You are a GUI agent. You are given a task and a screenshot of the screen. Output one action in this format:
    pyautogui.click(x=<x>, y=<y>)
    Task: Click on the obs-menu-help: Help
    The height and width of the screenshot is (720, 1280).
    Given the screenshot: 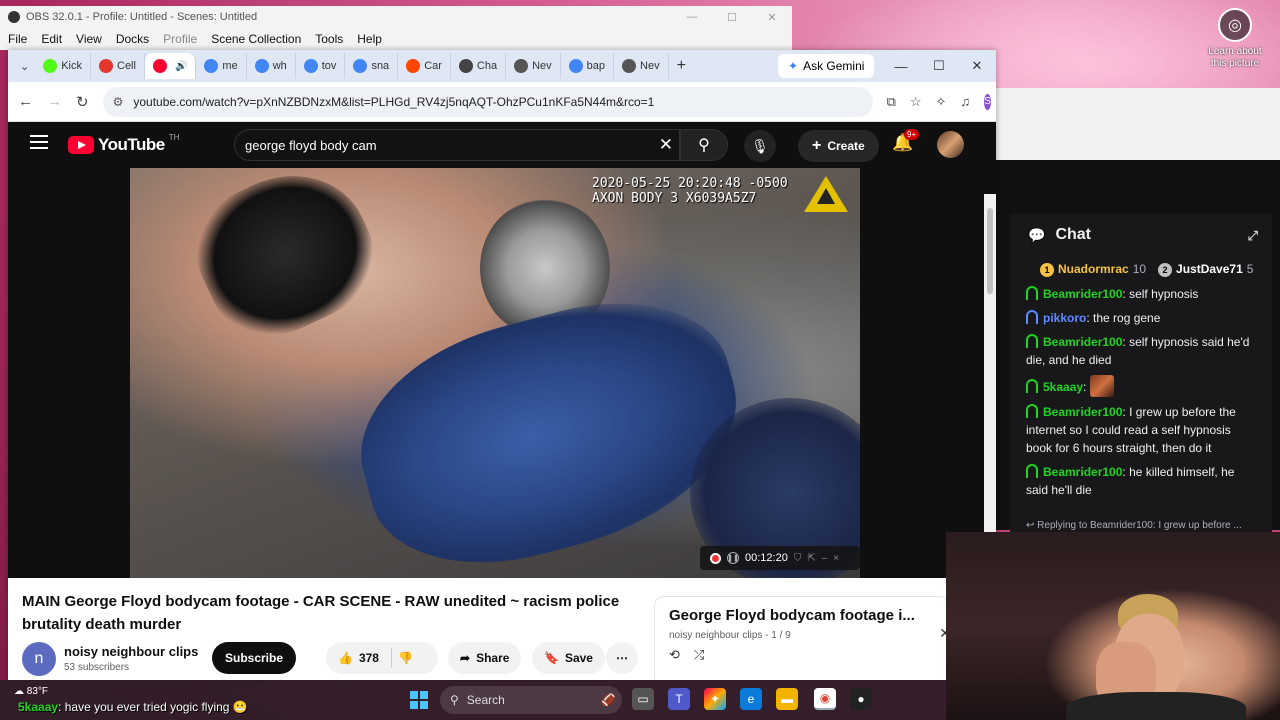 What is the action you would take?
    pyautogui.click(x=369, y=39)
    